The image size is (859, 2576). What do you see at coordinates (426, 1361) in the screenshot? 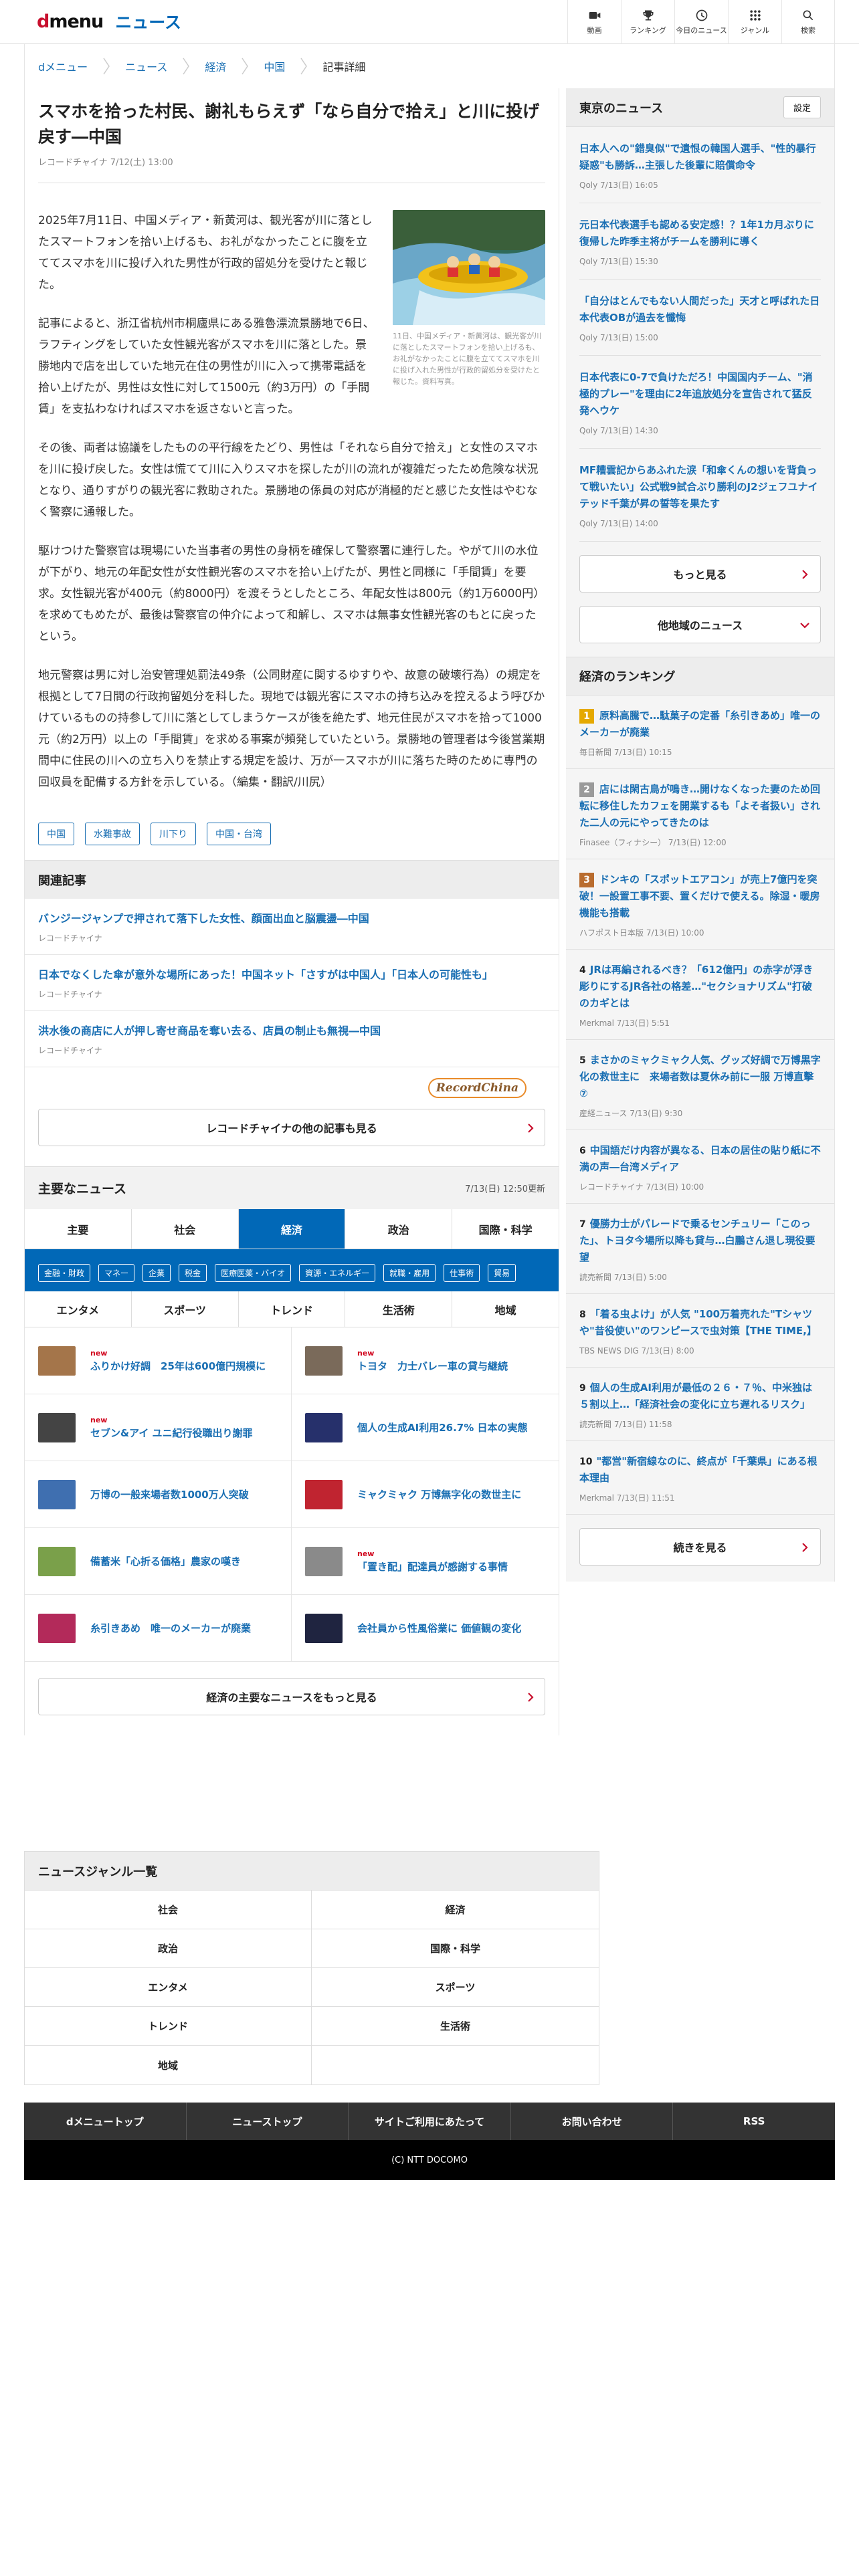
I see `major-news-item: new トヨタ 力士バレー車の貸与継続` at bounding box center [426, 1361].